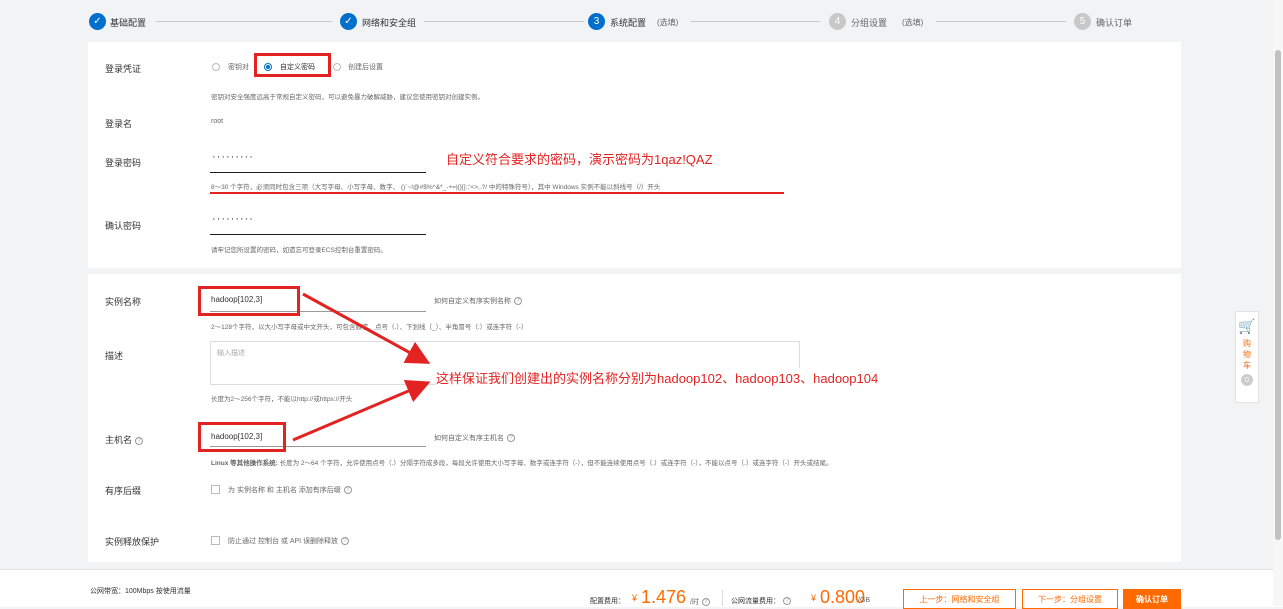  I want to click on config-fee-currency: ¥, so click(635, 598).